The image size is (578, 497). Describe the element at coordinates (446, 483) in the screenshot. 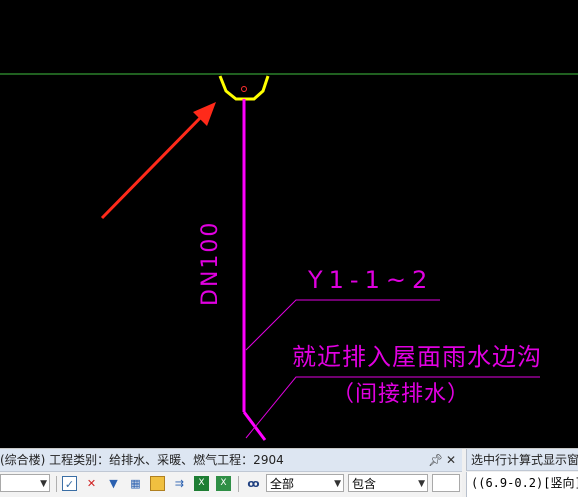

I see `search-input` at that location.